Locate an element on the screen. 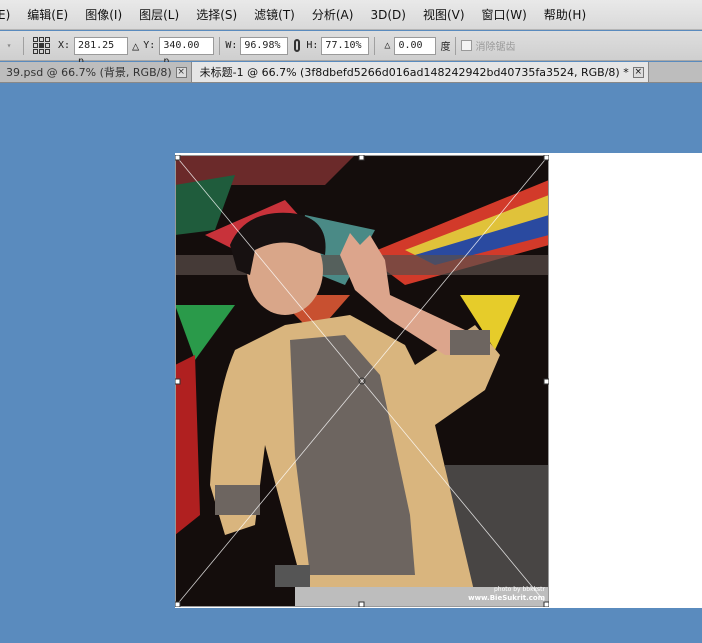  menu-analysis: 分析(A) is located at coordinates (333, 14).